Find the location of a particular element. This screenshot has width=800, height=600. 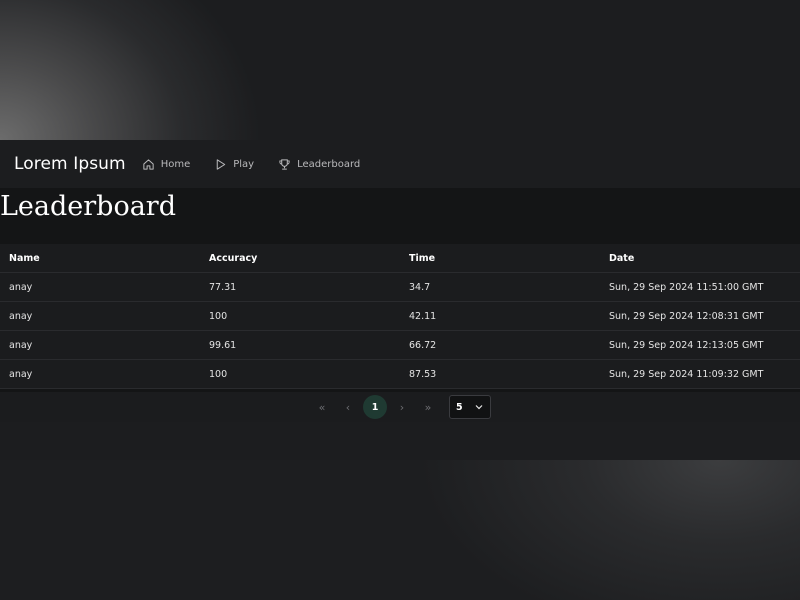

home-icon is located at coordinates (148, 164).